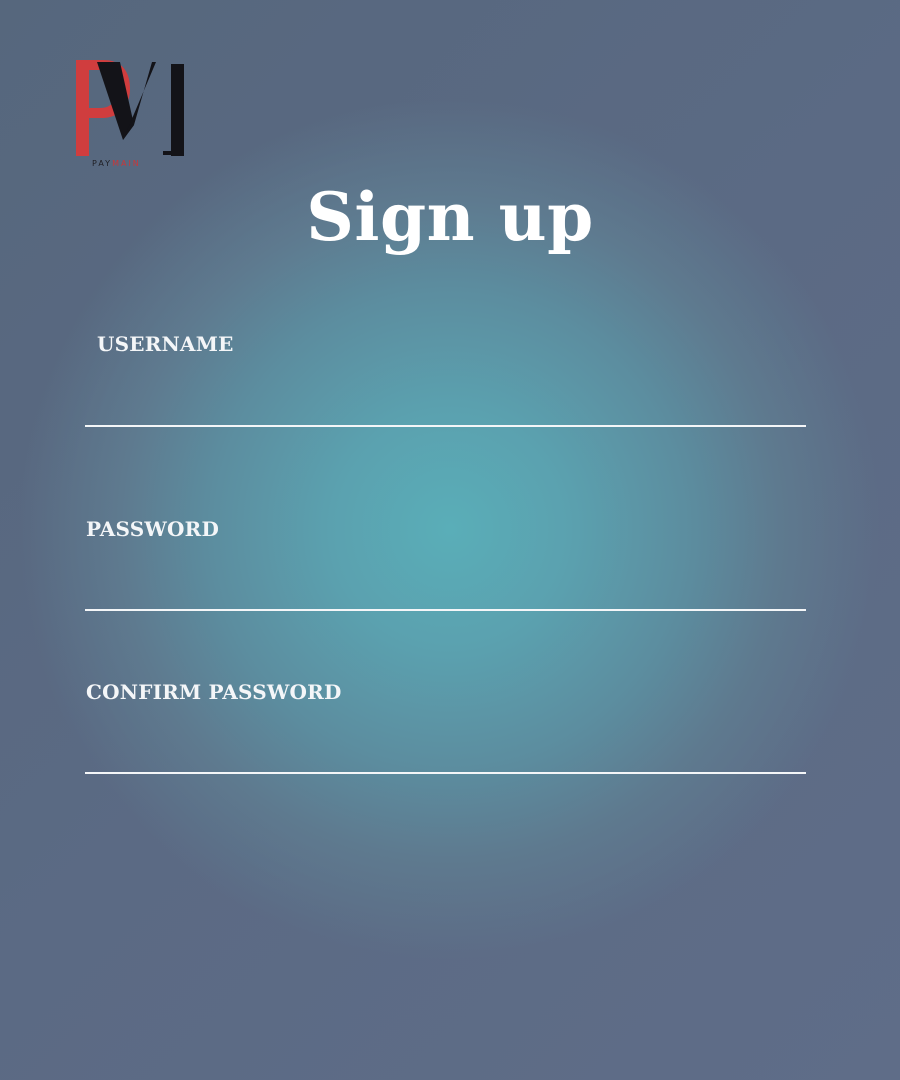 This screenshot has width=900, height=1080. I want to click on password-input, so click(445, 586).